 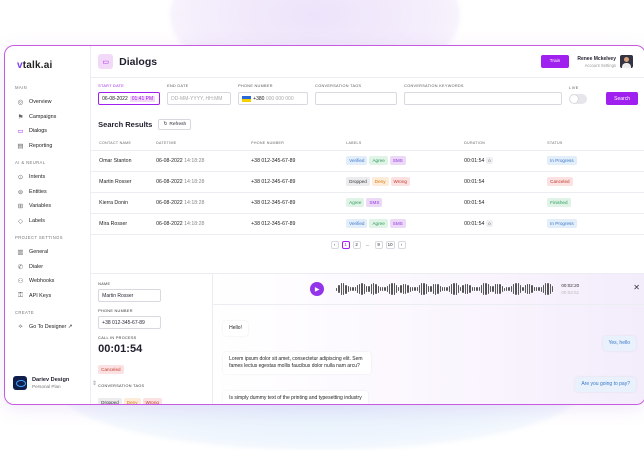 What do you see at coordinates (152, 401) in the screenshot?
I see `label-tag: Wrong` at bounding box center [152, 401].